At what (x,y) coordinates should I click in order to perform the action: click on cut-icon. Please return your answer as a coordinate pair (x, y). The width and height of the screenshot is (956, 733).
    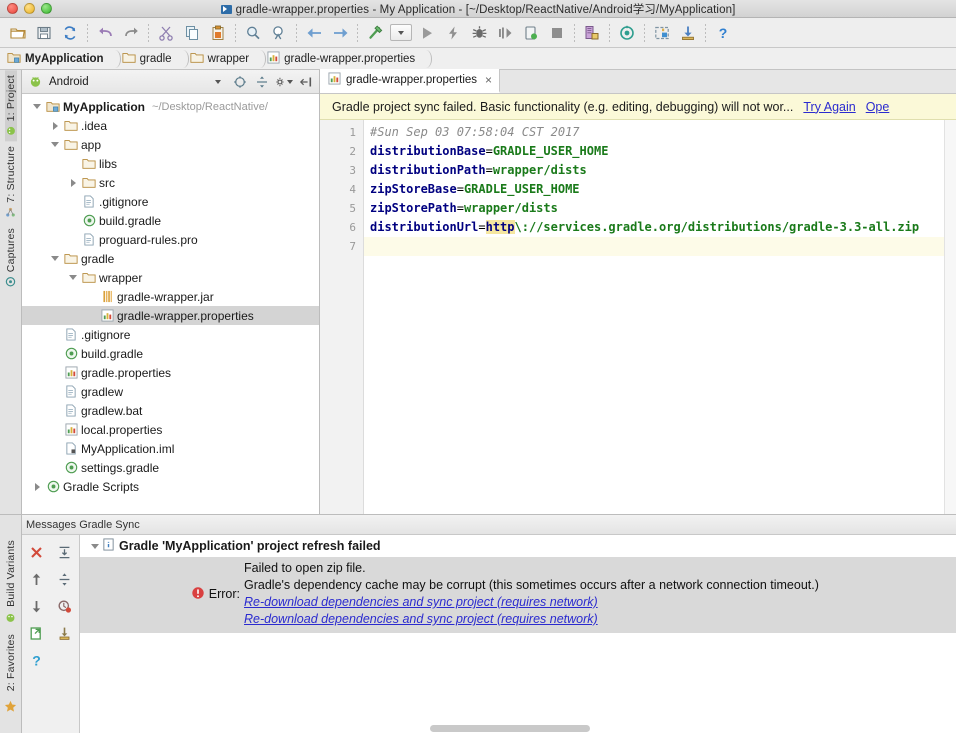
    Looking at the image, I should click on (166, 33).